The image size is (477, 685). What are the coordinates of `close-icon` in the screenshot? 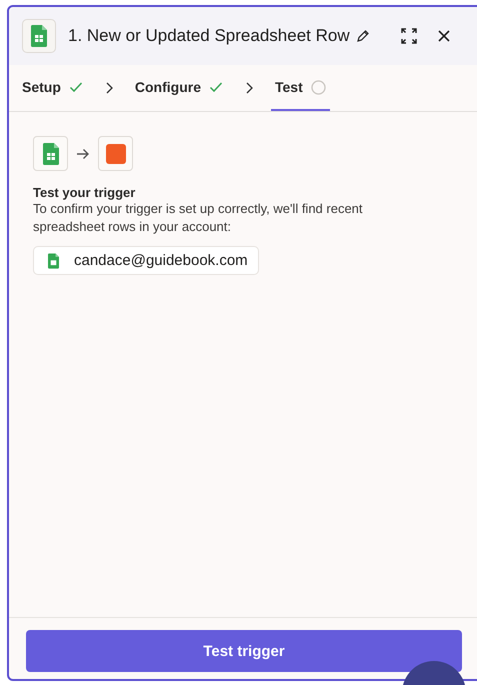 It's located at (444, 36).